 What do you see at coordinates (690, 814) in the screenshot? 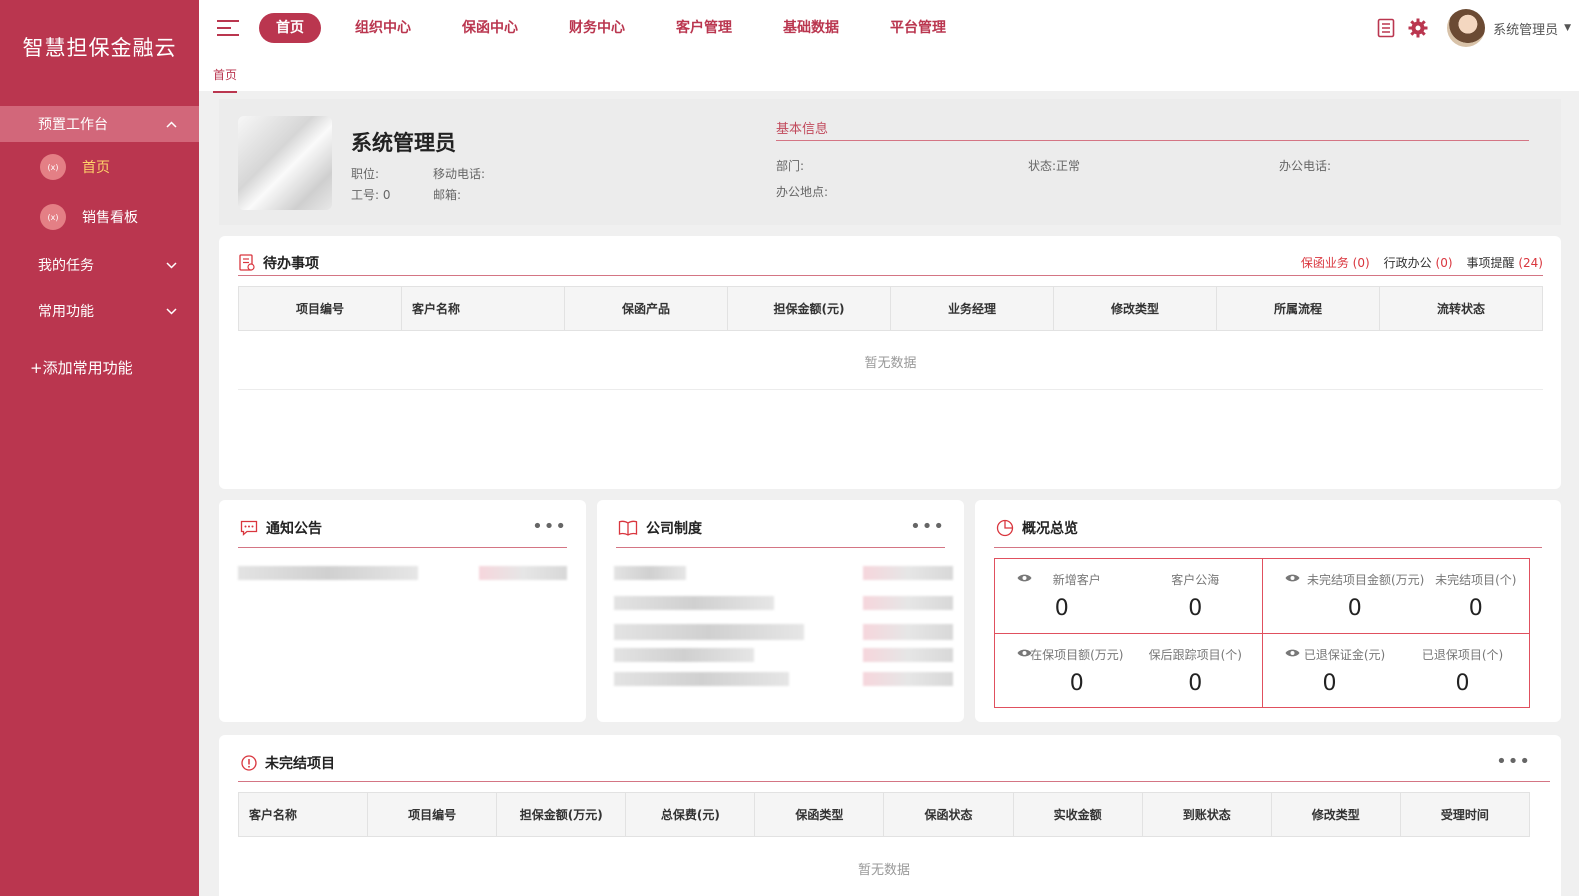
I see `column-header: 总保费(元)` at bounding box center [690, 814].